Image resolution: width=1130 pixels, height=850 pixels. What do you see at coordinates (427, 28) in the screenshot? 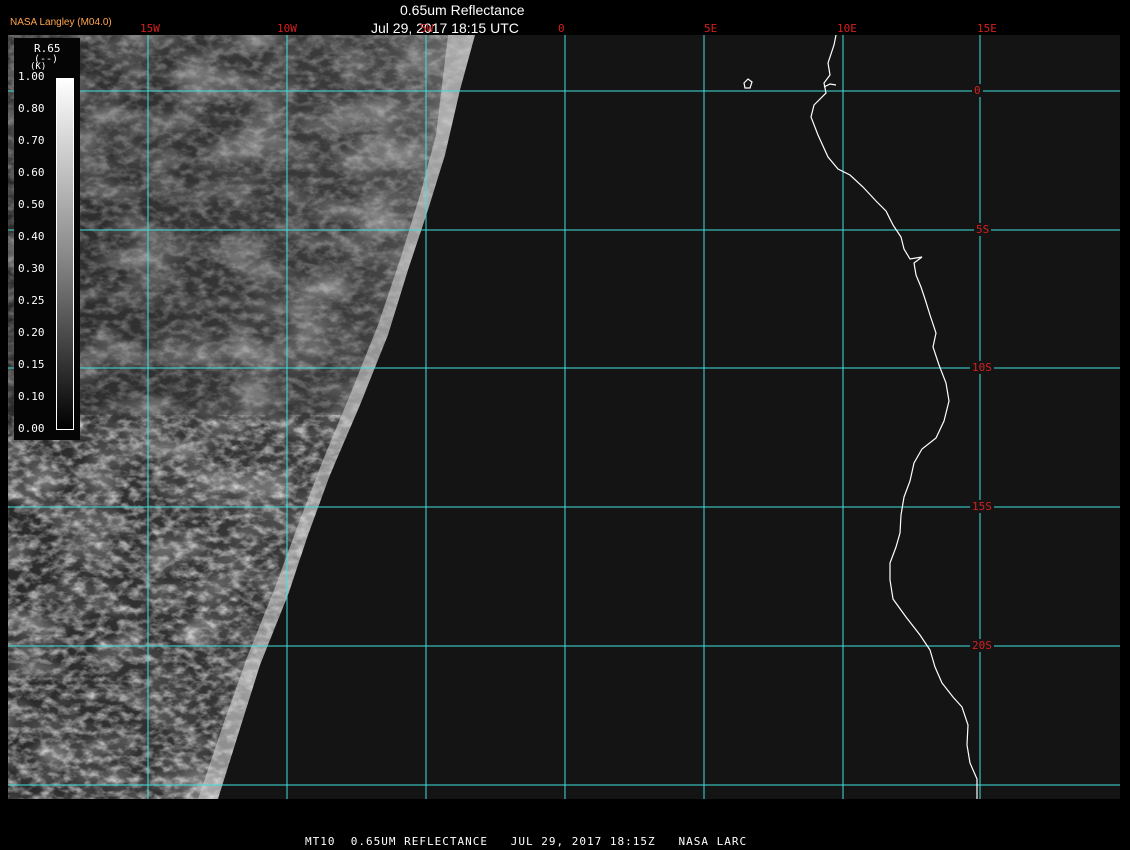
I see `lon-label-5w: 5W` at bounding box center [427, 28].